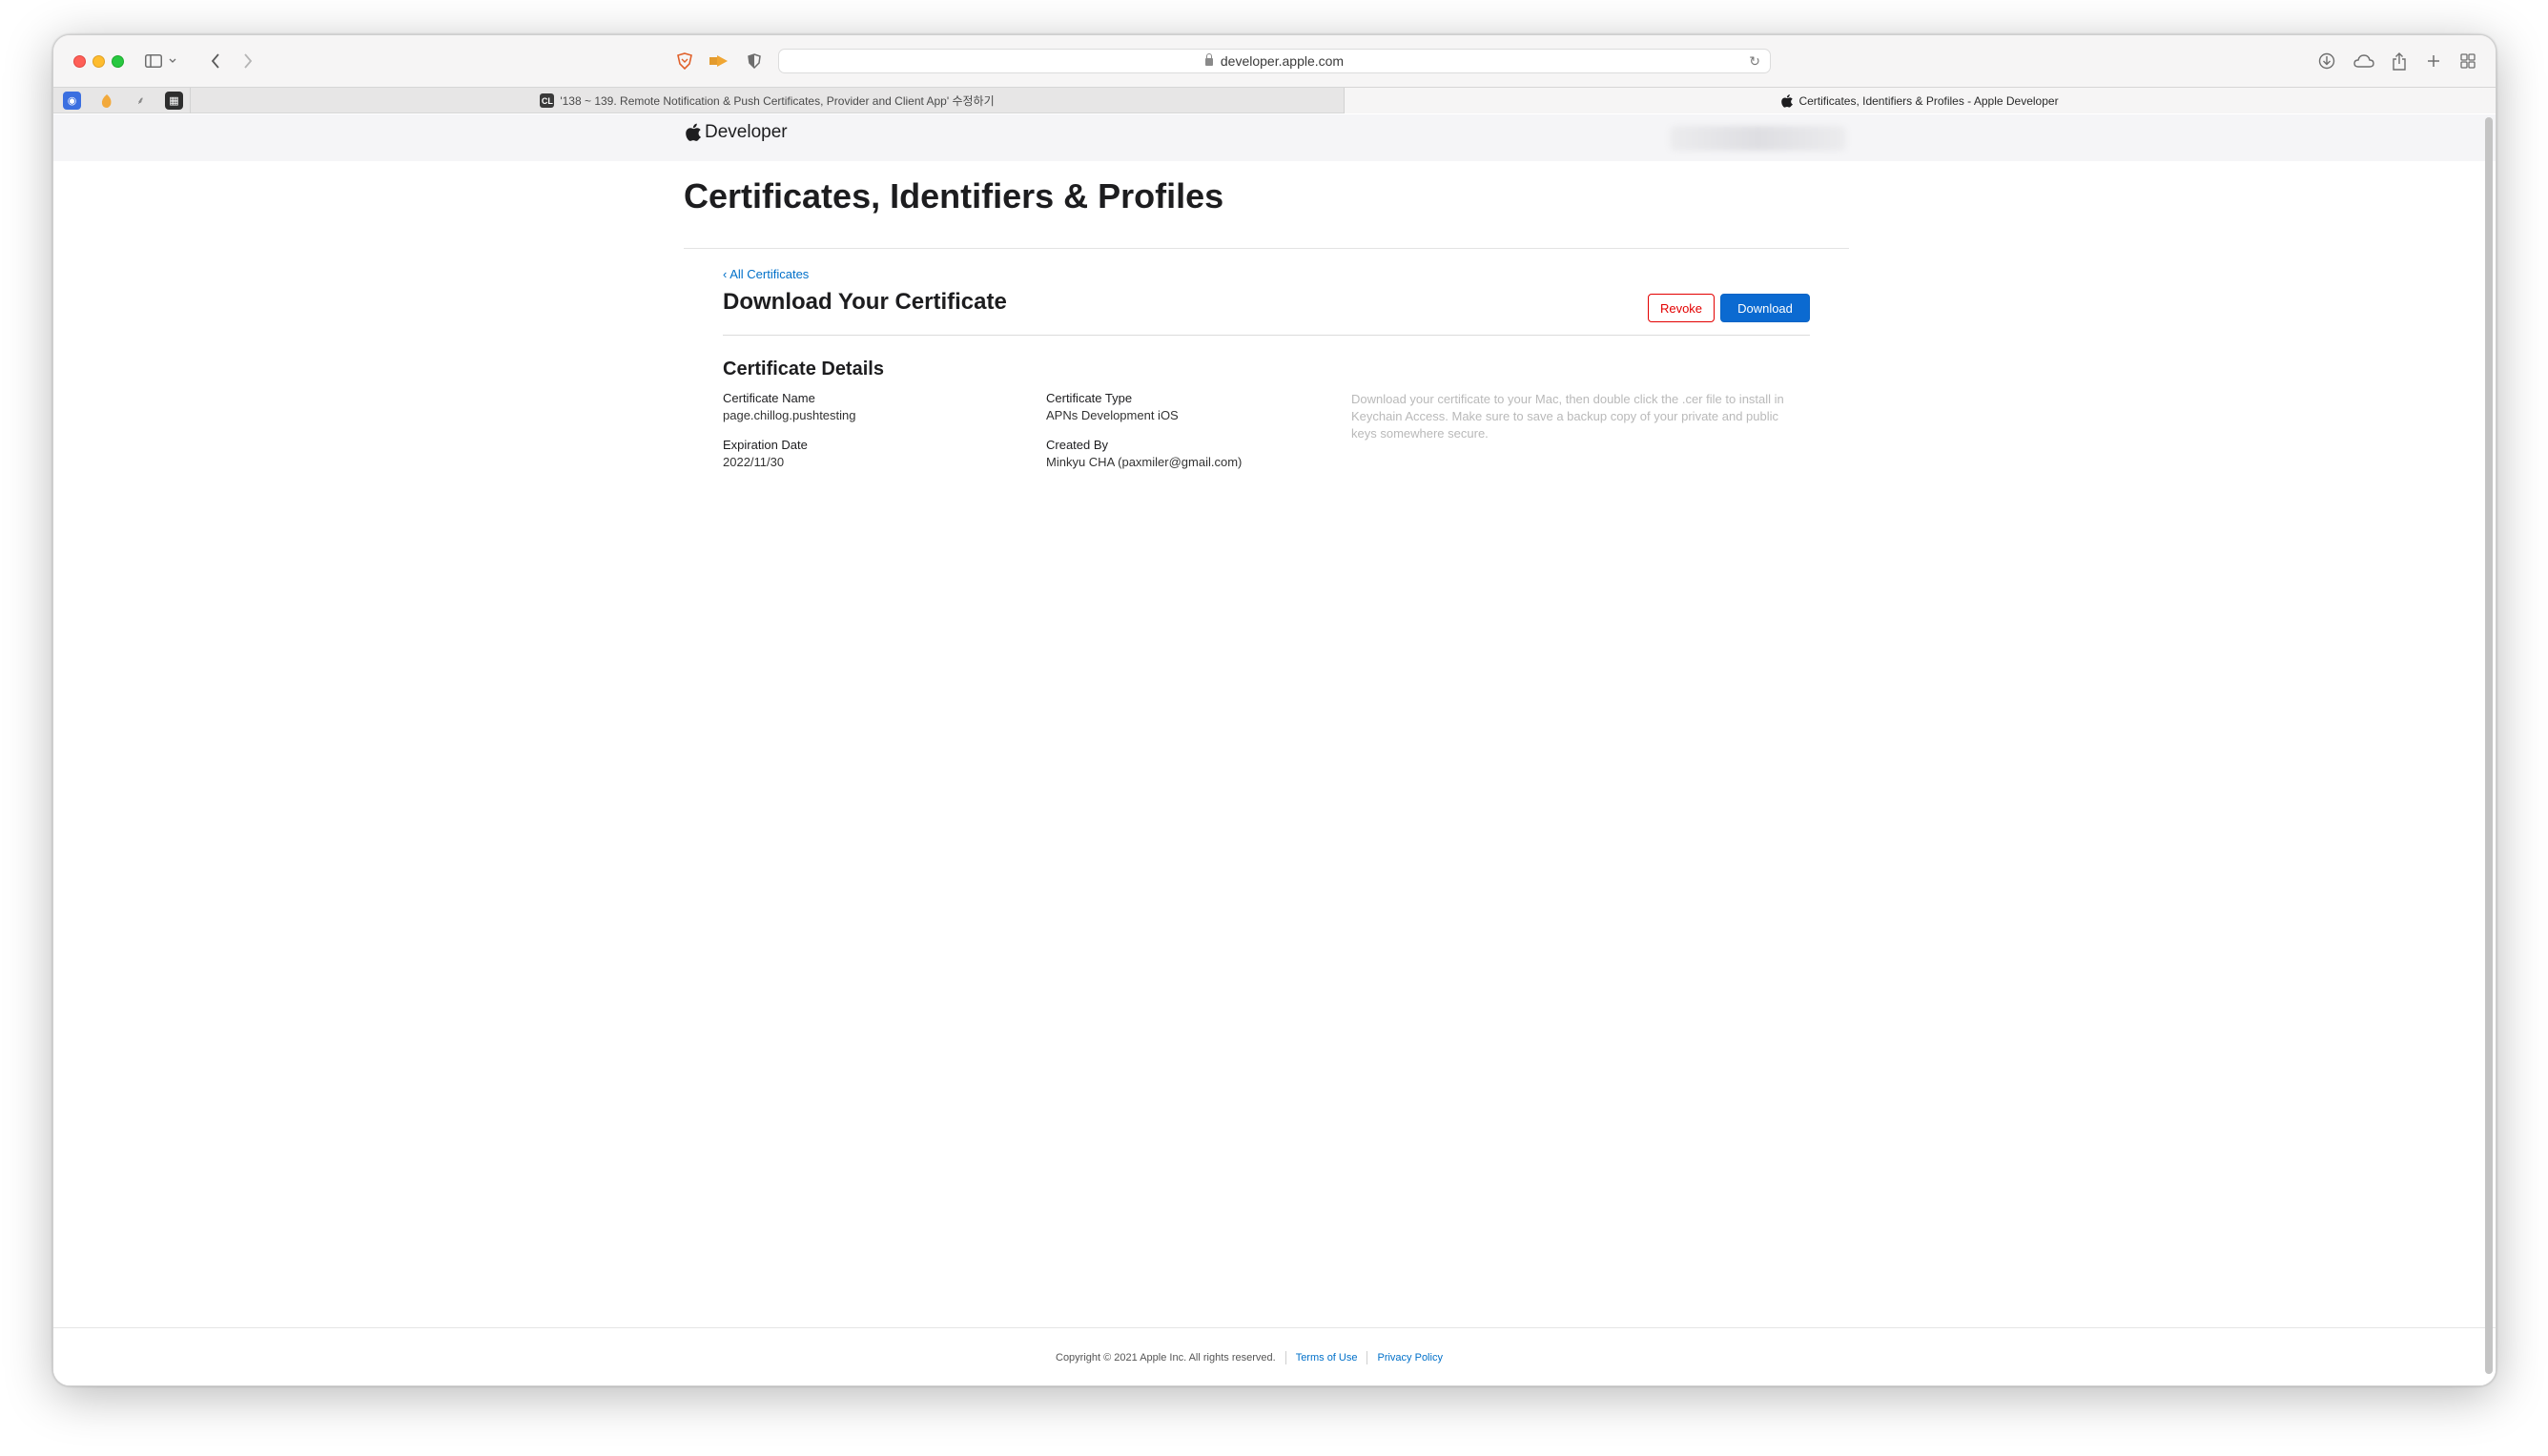 The height and width of the screenshot is (1456, 2548). Describe the element at coordinates (1274, 137) in the screenshot. I see `developer-global-nav: Developer` at that location.